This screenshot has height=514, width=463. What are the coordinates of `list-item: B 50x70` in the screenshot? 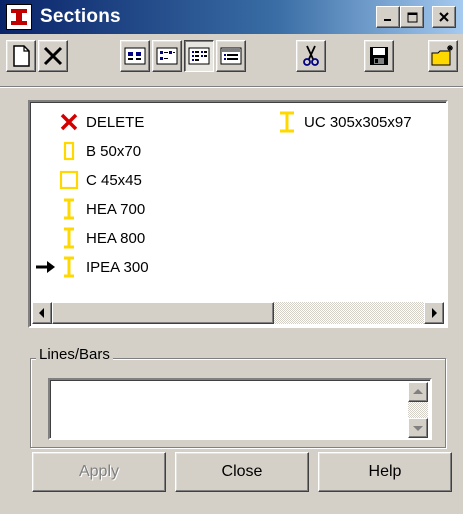 It's located at (88, 151).